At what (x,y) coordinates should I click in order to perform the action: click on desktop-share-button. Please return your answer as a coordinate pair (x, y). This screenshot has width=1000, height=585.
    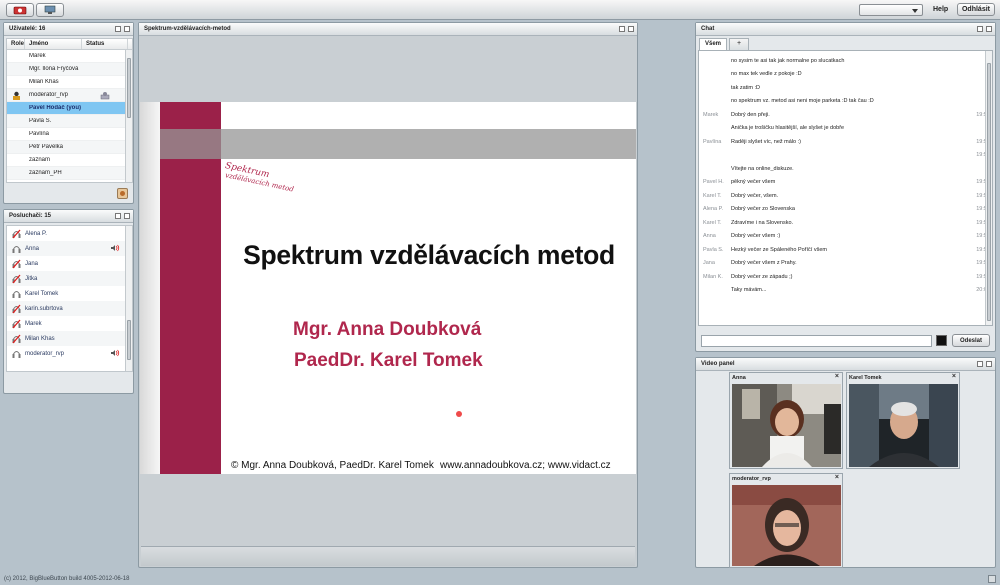
    Looking at the image, I should click on (50, 10).